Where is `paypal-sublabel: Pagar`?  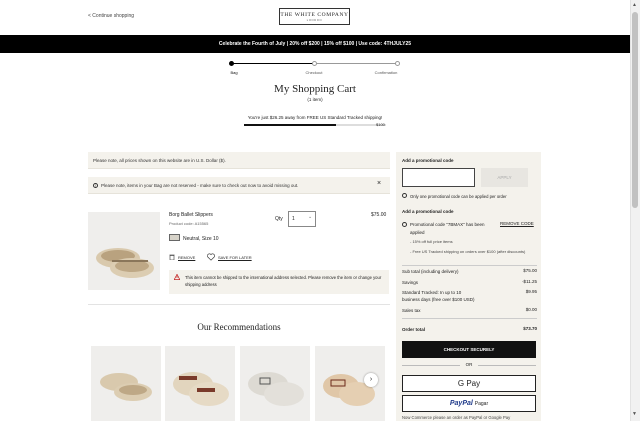
paypal-sublabel: Pagar is located at coordinates (481, 404).